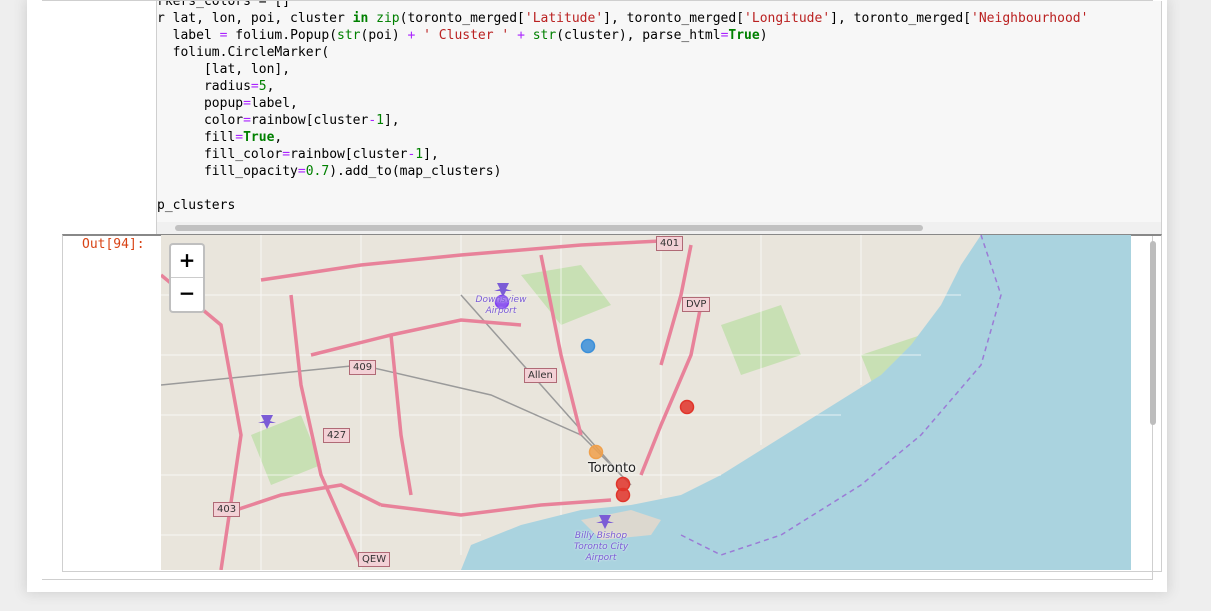  What do you see at coordinates (540, 375) in the screenshot?
I see `road-shield: Allen` at bounding box center [540, 375].